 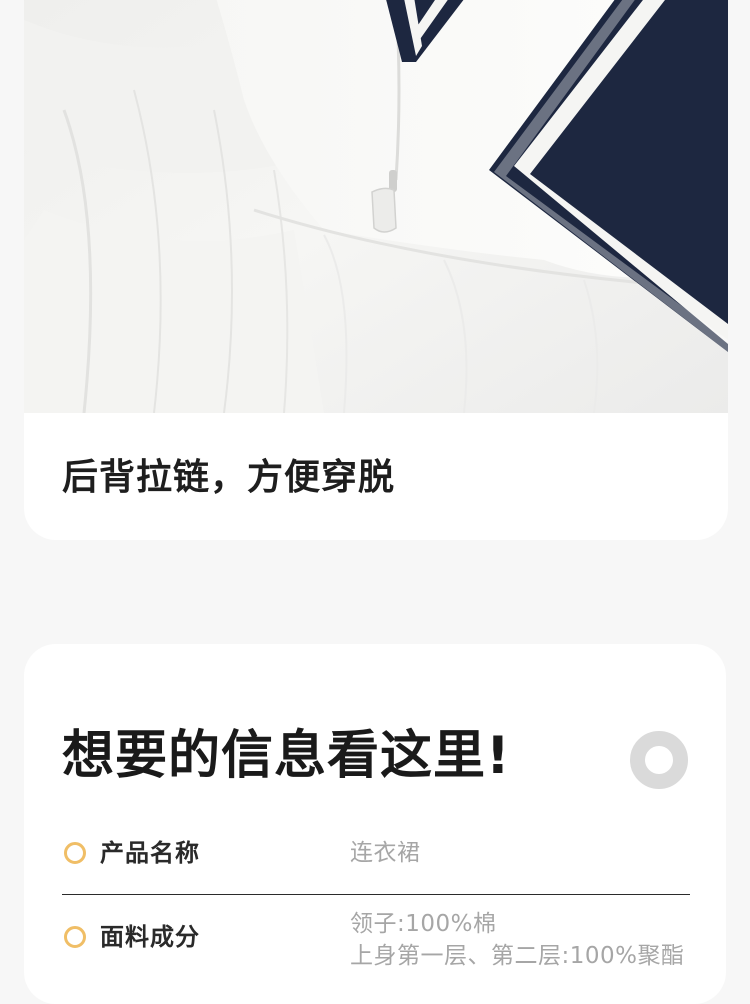 What do you see at coordinates (229, 477) in the screenshot?
I see `feature-caption: 后背拉链，方便穿脱` at bounding box center [229, 477].